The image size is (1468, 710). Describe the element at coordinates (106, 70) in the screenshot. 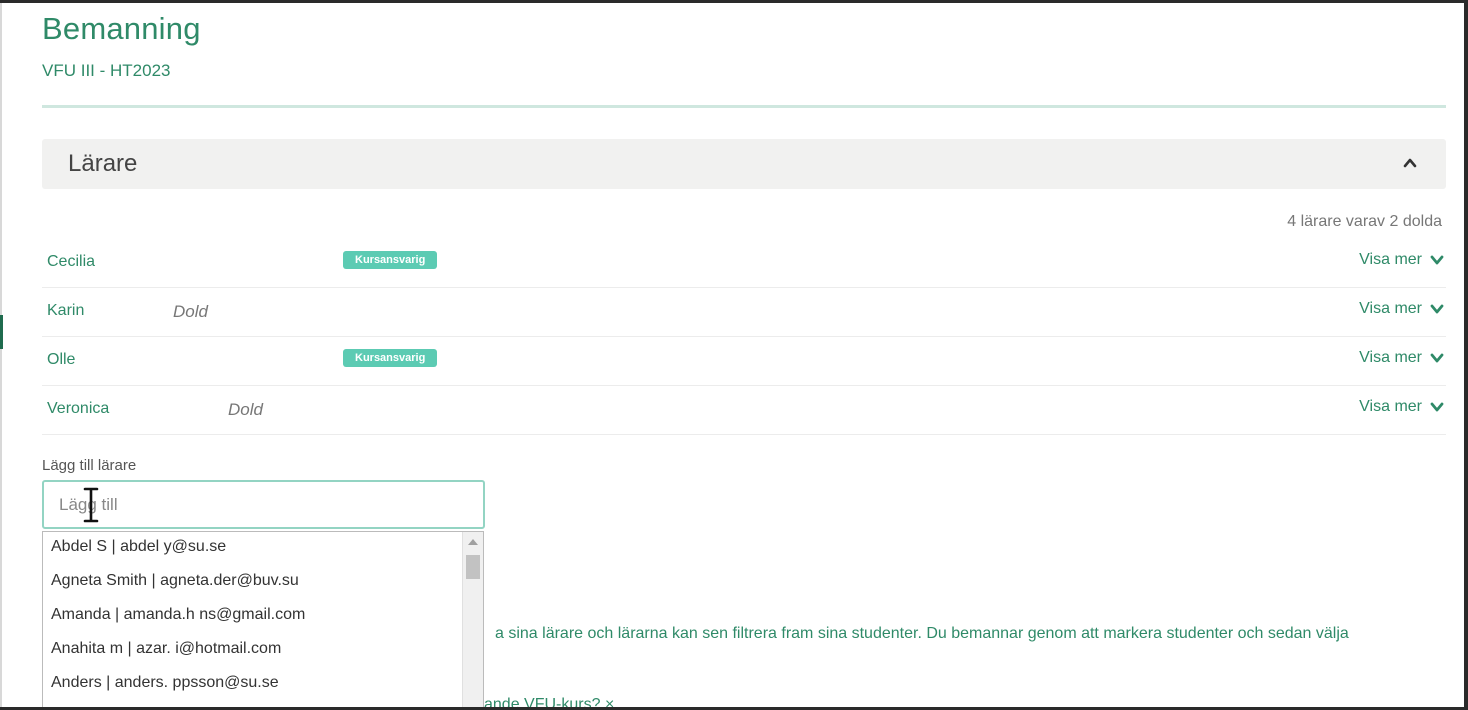

I see `page-subtitle: VFU III - HT2023` at that location.